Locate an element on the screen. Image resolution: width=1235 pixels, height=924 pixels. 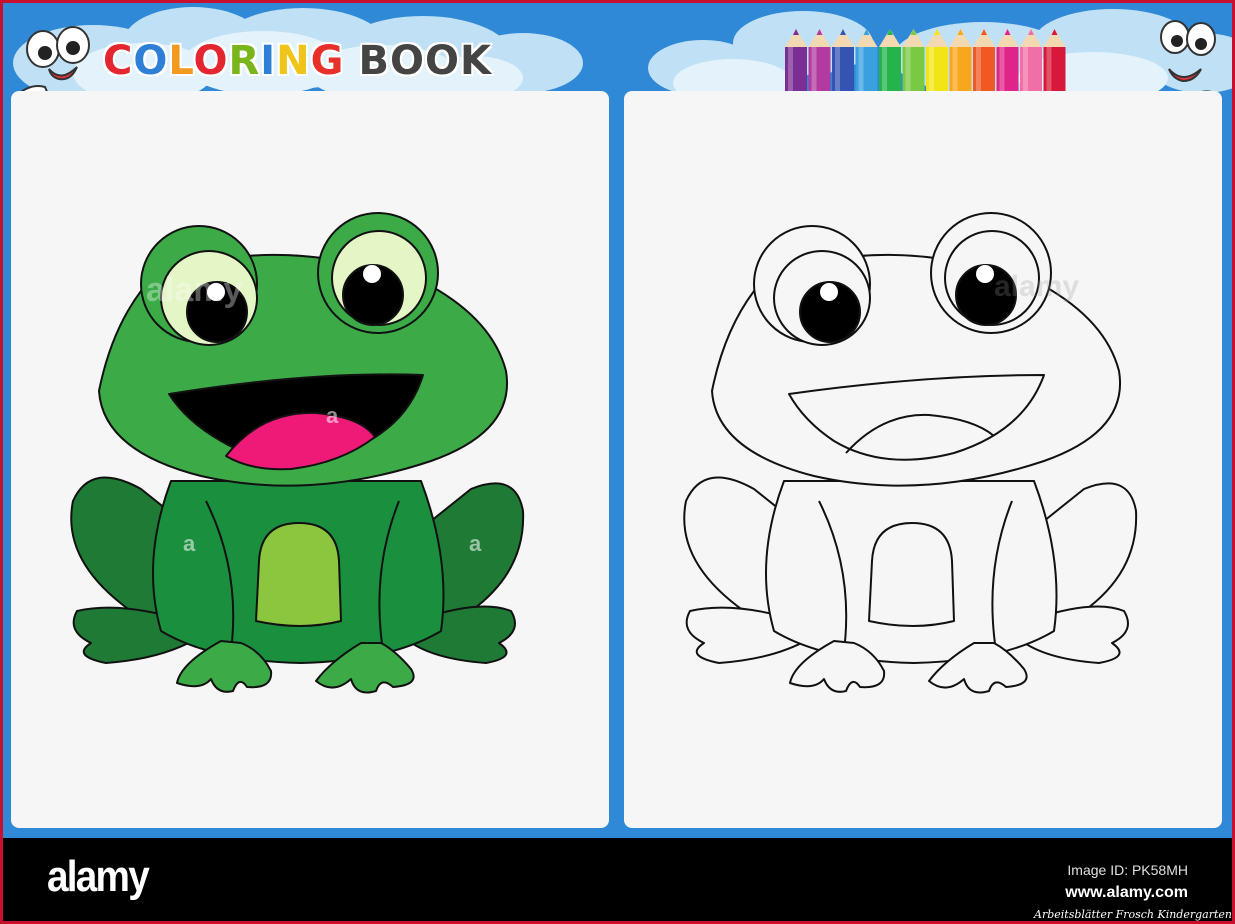
caption-text: Arbeitsblätter Frosch Kindergarten is located at coordinates (1133, 914).